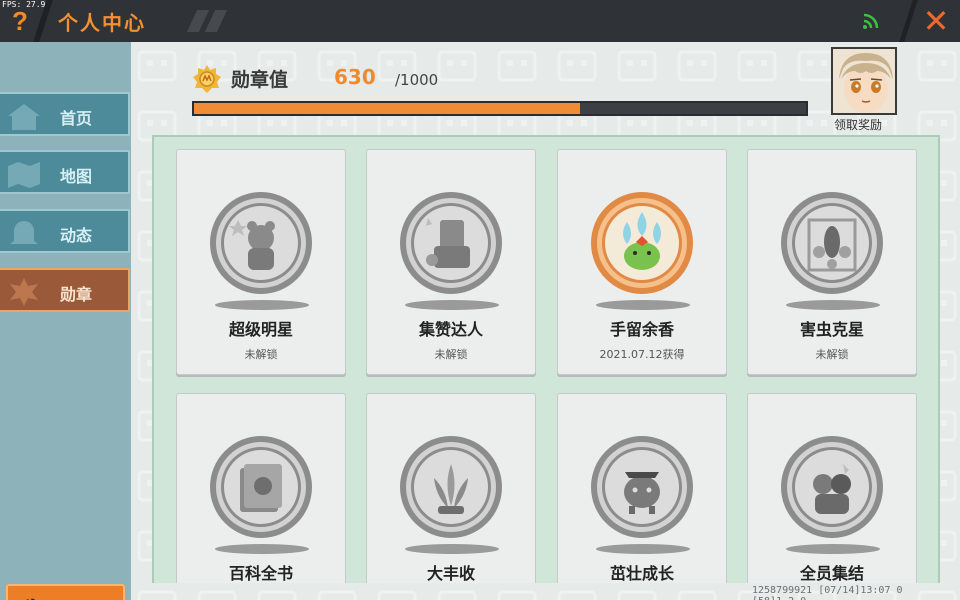 This screenshot has height=600, width=960. I want to click on sidebar-item-activity: 动态, so click(65, 231).